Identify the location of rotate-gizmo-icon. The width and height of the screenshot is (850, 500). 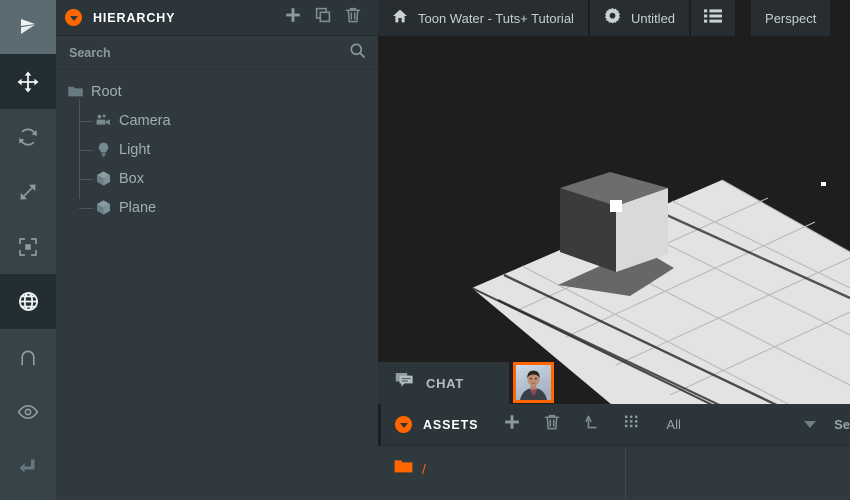
(28, 137).